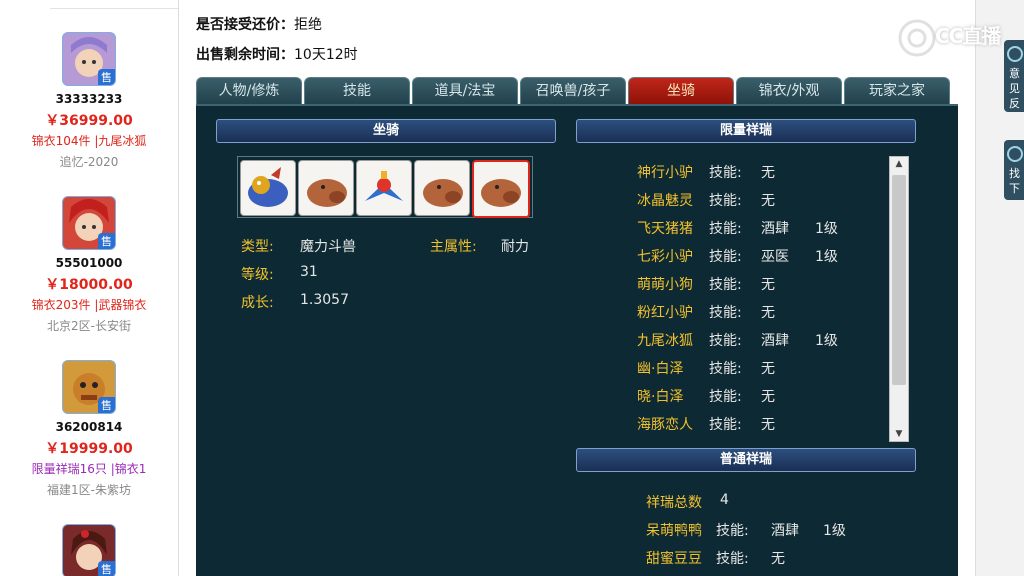  What do you see at coordinates (89, 326) in the screenshot?
I see `listing-server: 北京2区-长安街` at bounding box center [89, 326].